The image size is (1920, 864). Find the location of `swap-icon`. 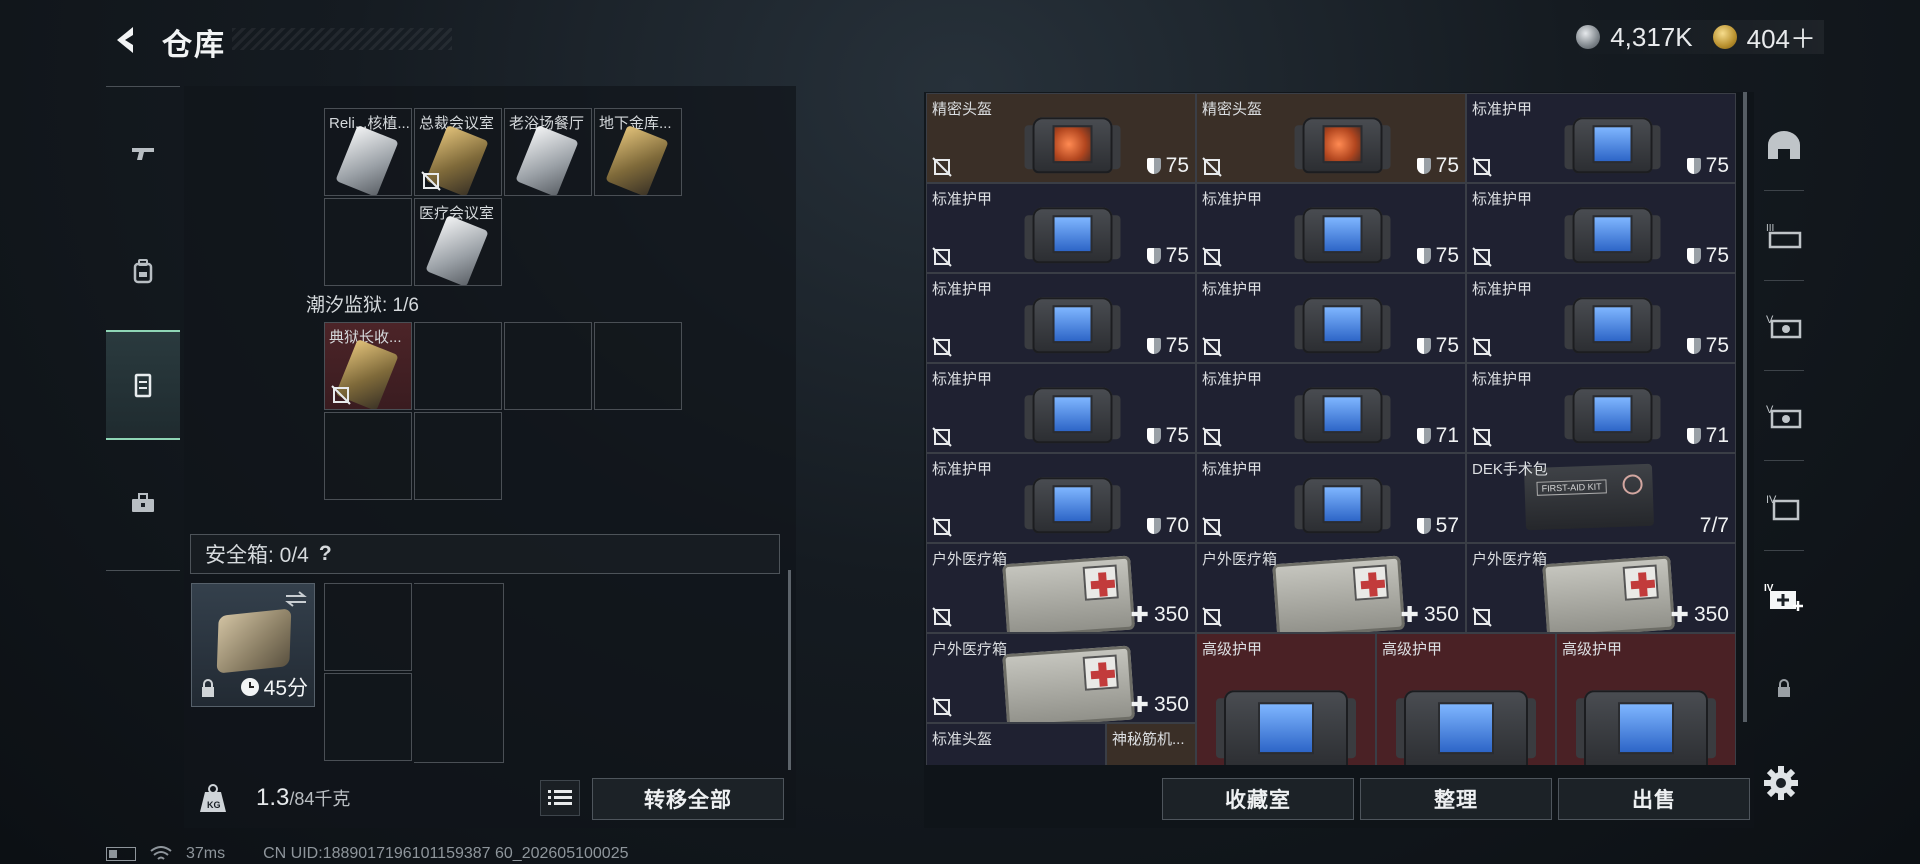

swap-icon is located at coordinates (296, 599).